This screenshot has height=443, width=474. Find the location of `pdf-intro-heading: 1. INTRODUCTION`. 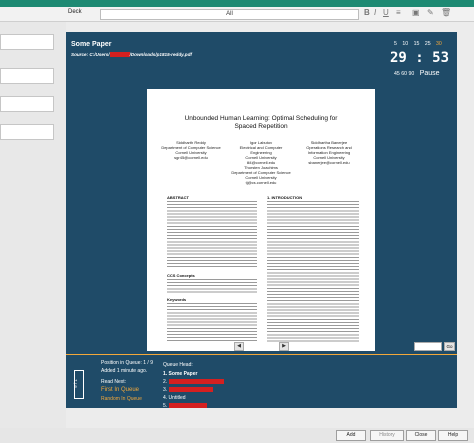

pdf-intro-heading: 1. INTRODUCTION is located at coordinates (285, 197).